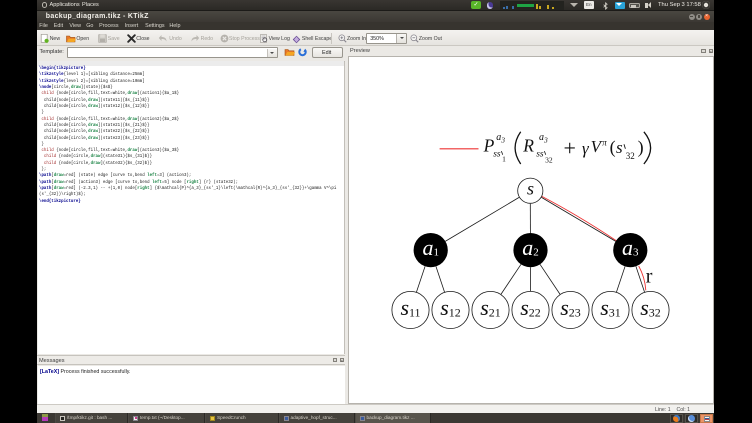  Describe the element at coordinates (649, 276) in the screenshot. I see `svg-text: r` at that location.